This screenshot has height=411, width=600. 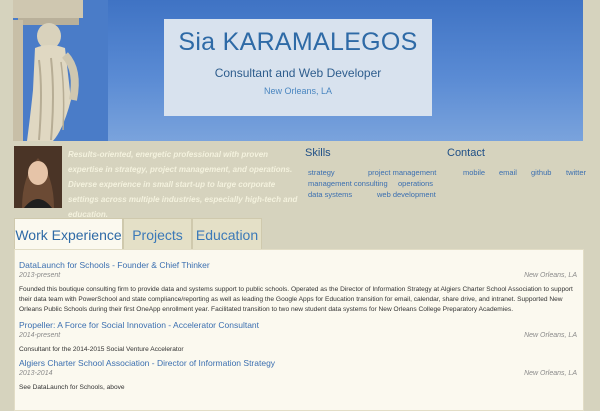 What do you see at coordinates (72, 387) in the screenshot?
I see `job-description: See DataLaunch for Schools, above` at bounding box center [72, 387].